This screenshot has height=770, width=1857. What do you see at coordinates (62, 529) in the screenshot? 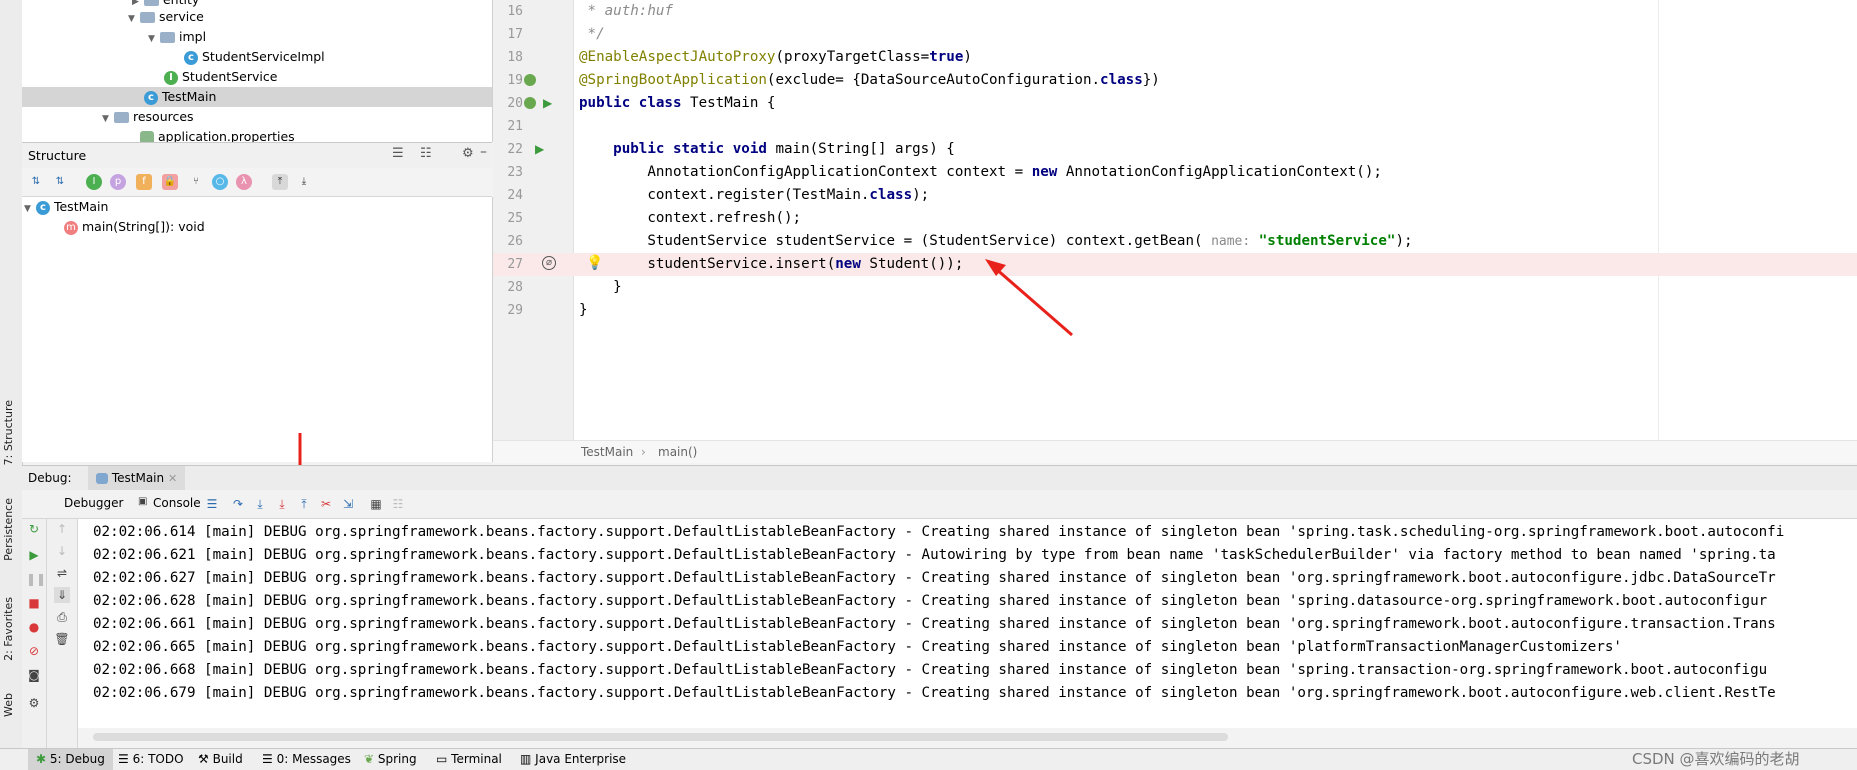
I see `up-arrow-icon: ↑` at bounding box center [62, 529].